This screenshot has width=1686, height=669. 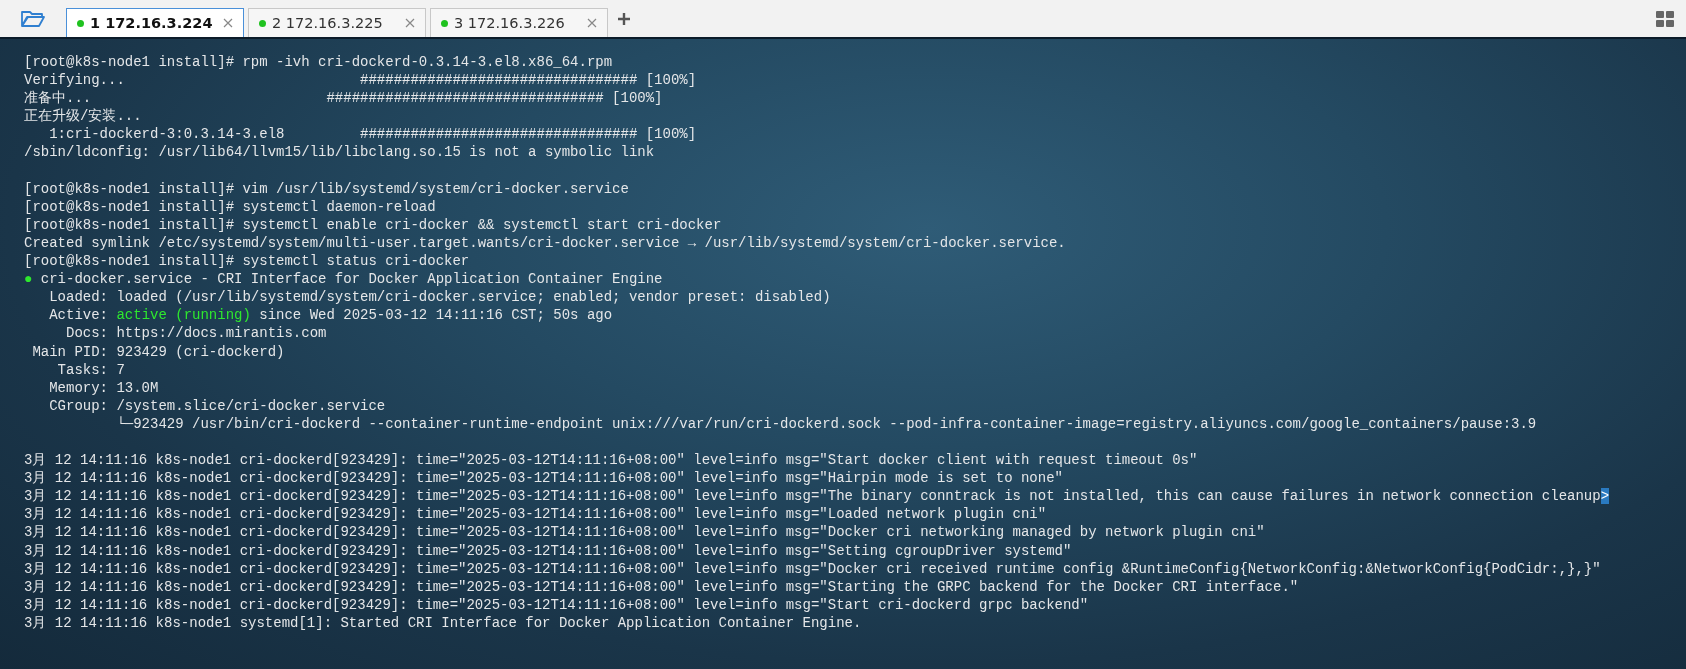 What do you see at coordinates (443, 622) in the screenshot?
I see `terminal-line: 3月 12 14:11:16 k8s-node1 systemd[1]: Started CRI Interface for Docker Application Container Engine.` at bounding box center [443, 622].